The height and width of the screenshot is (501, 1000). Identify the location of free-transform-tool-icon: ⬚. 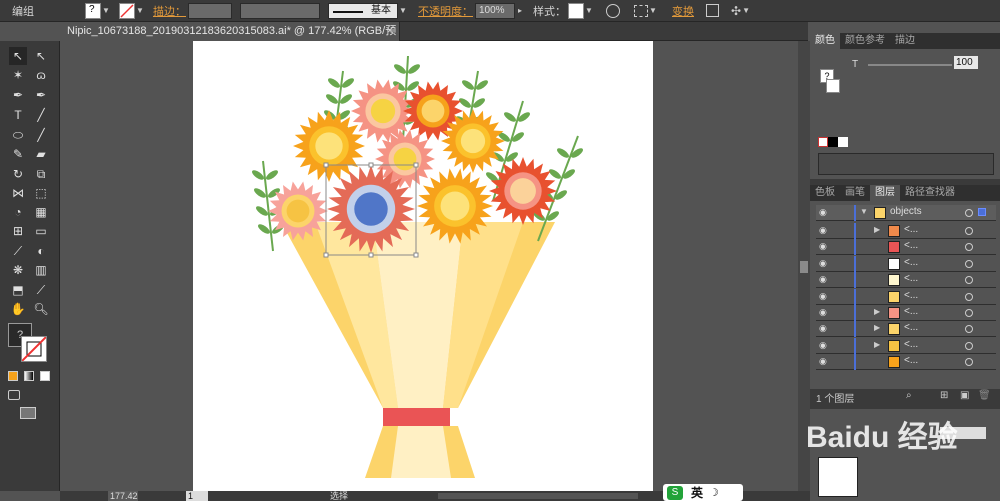
(41, 193).